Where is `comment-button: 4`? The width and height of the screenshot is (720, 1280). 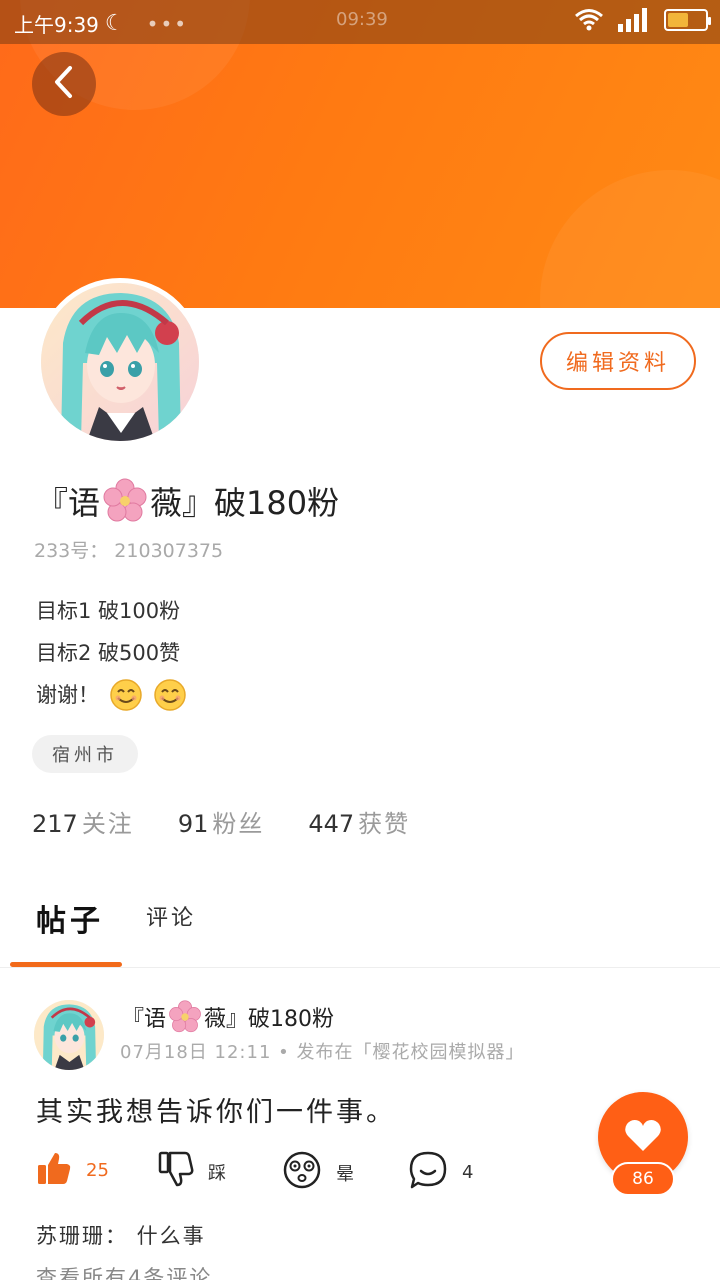
comment-button: 4 is located at coordinates (440, 1172).